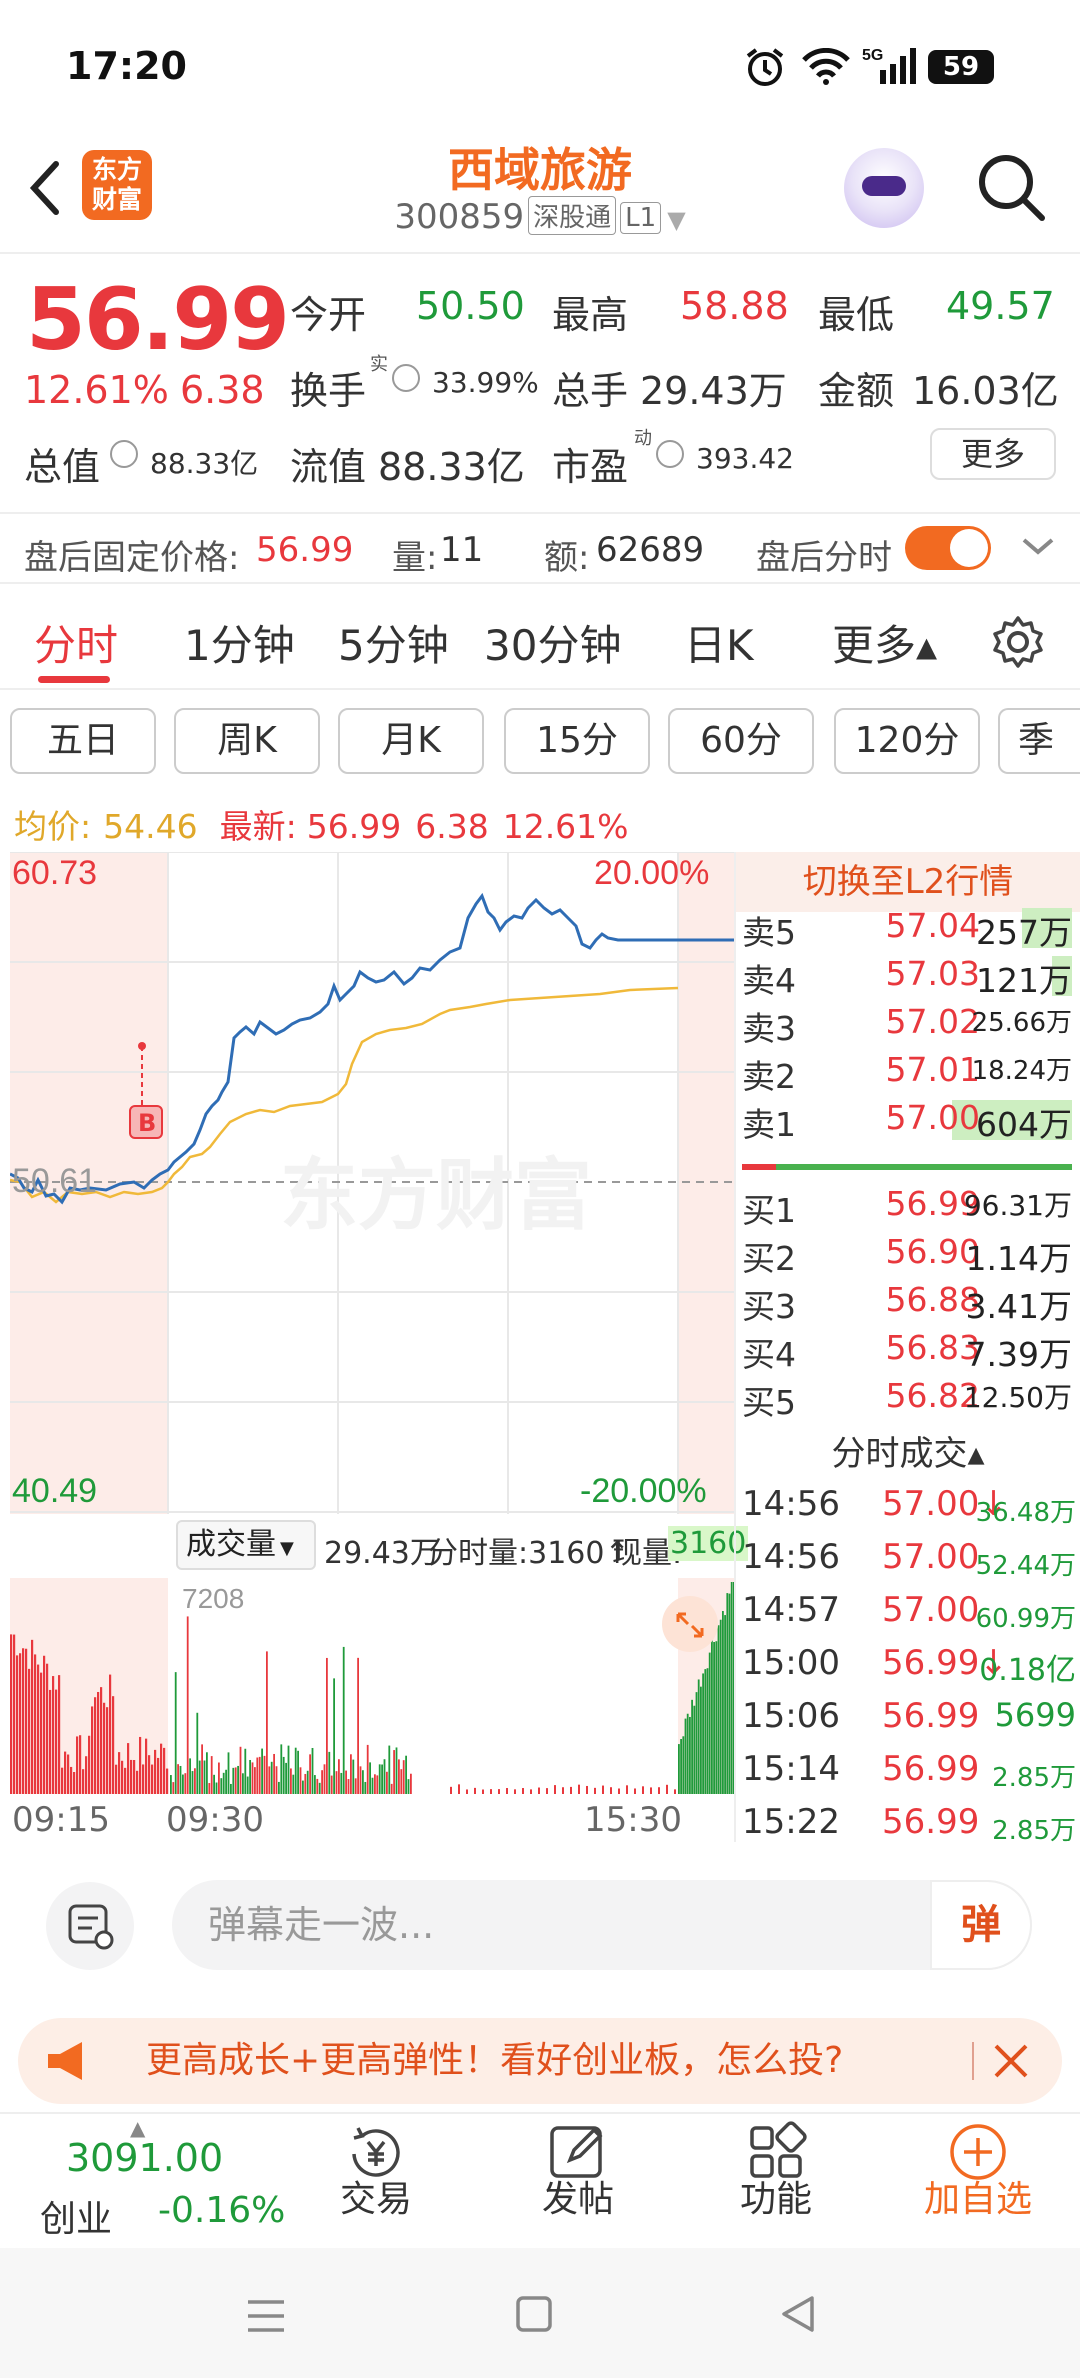  I want to click on pe-sup: 动, so click(643, 438).